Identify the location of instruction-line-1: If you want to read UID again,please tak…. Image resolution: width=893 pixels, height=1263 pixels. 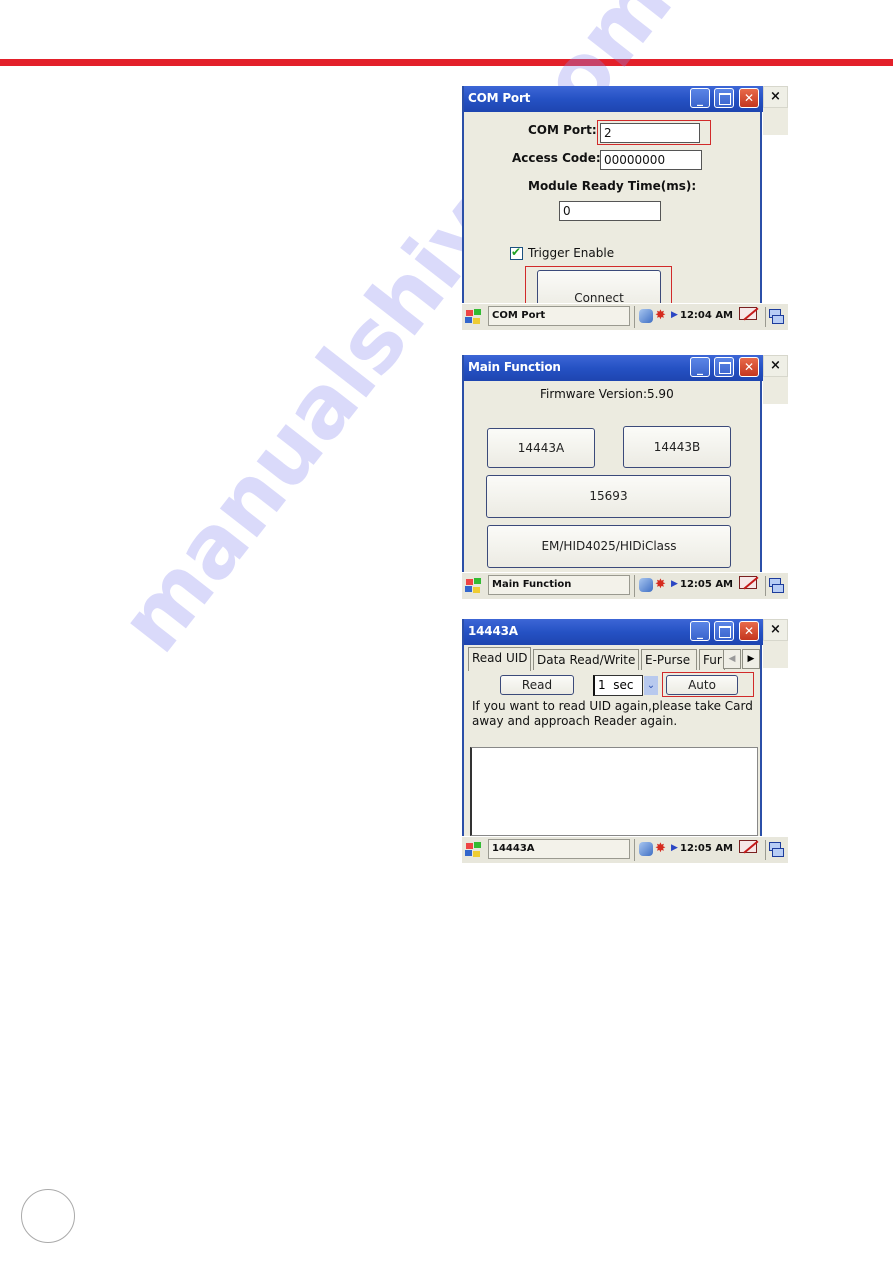
(612, 706).